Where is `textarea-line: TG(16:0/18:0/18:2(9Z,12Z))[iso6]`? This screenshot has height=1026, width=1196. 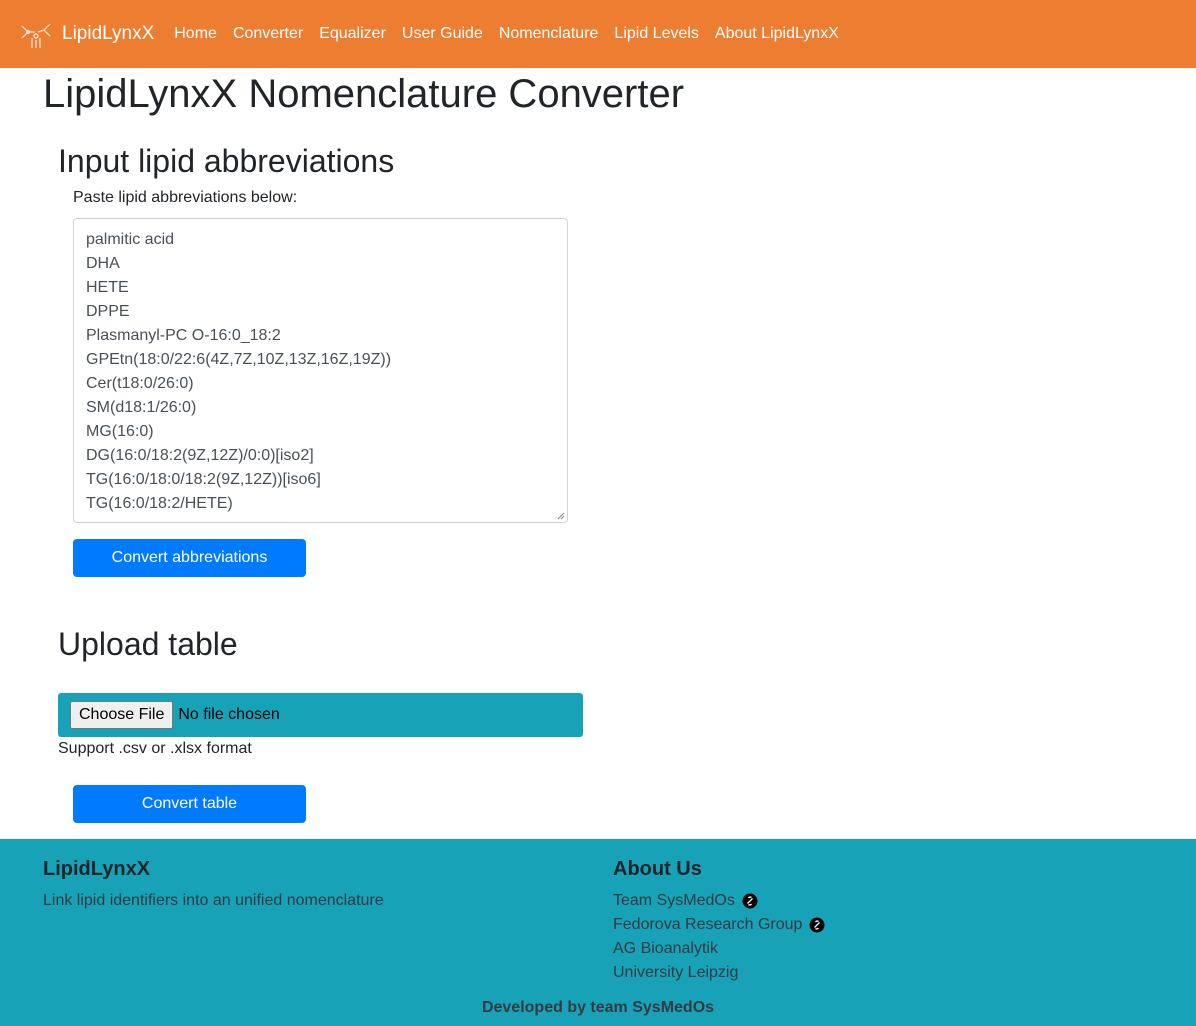 textarea-line: TG(16:0/18:0/18:2(9Z,12Z))[iso6] is located at coordinates (203, 479).